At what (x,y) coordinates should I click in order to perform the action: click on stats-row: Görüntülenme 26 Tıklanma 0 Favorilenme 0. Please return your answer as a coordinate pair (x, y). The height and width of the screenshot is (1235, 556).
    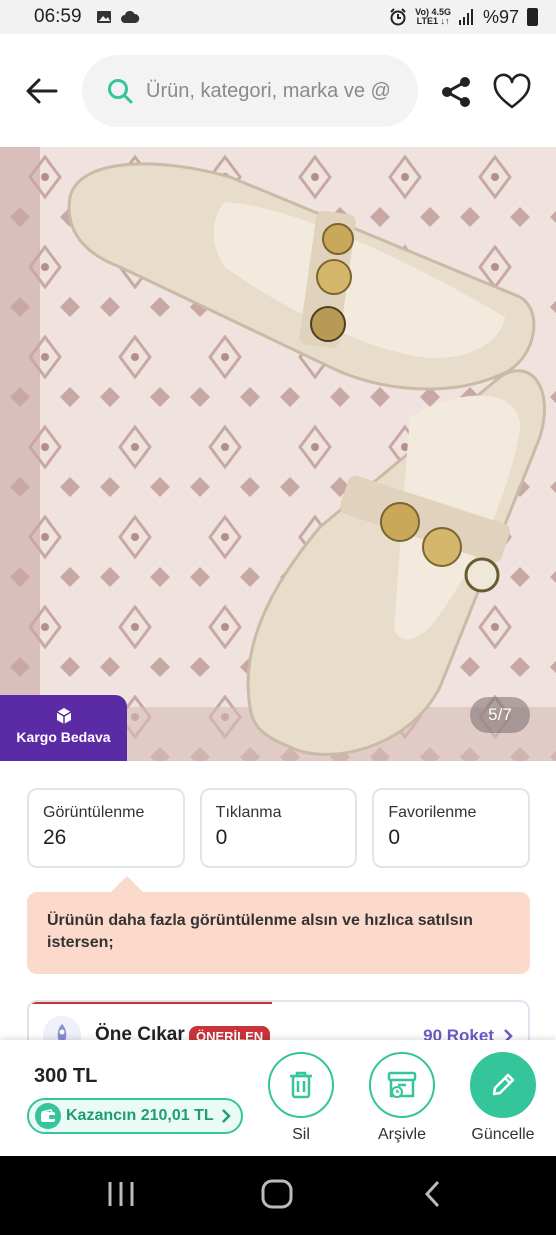
    Looking at the image, I should click on (279, 828).